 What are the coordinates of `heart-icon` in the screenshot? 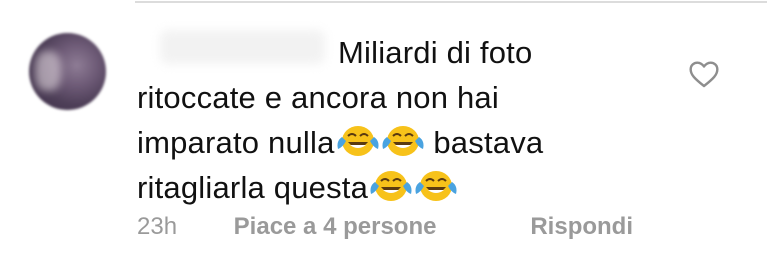 It's located at (704, 74).